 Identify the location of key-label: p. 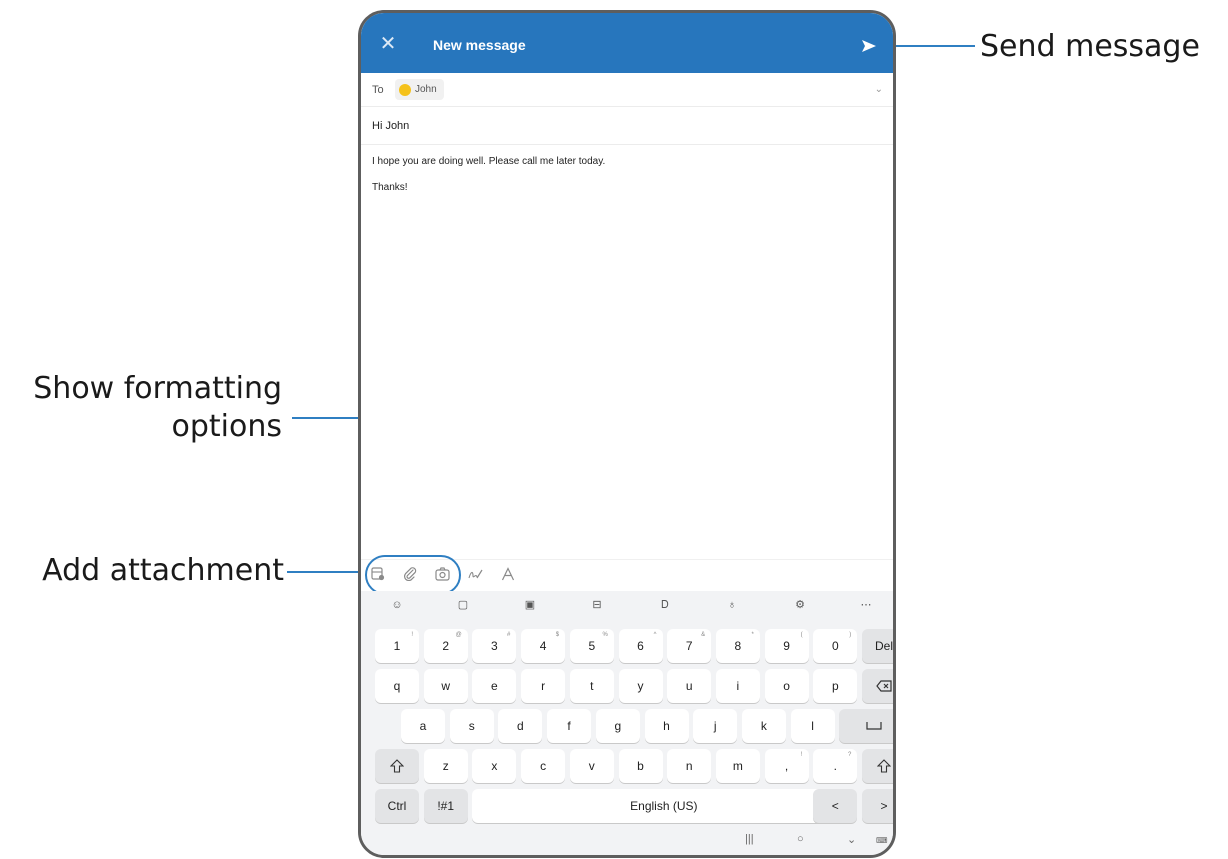
(835, 686).